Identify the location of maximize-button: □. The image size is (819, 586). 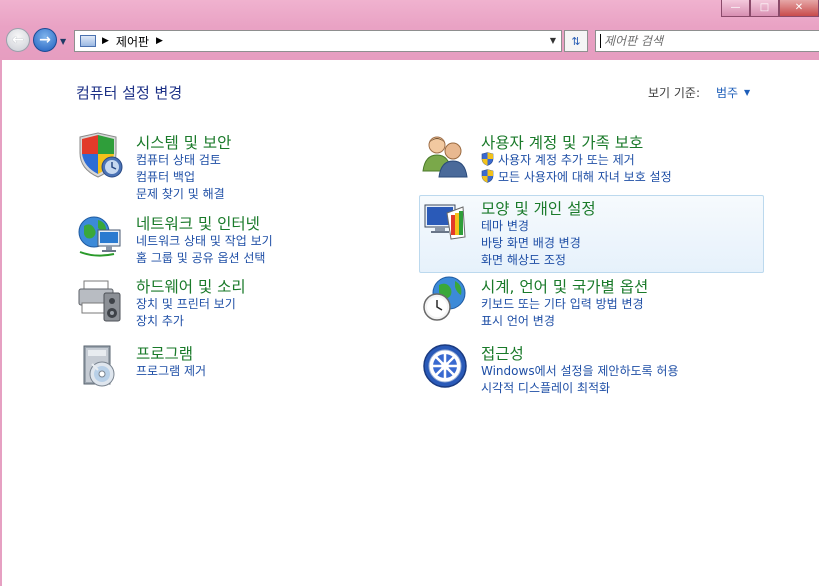
(764, 8).